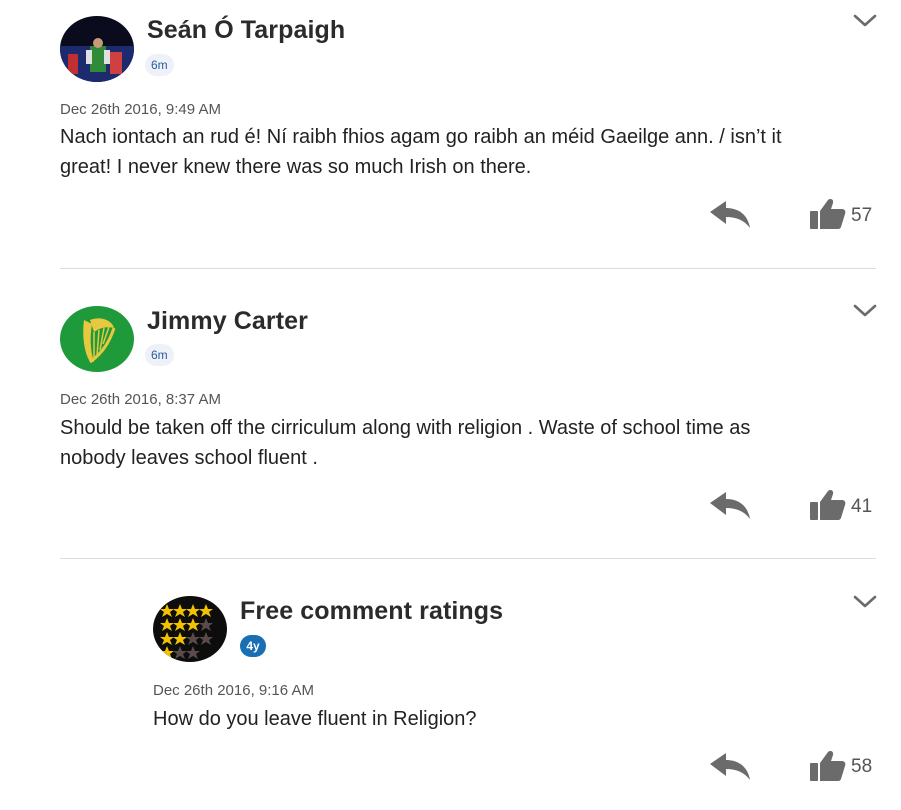 This screenshot has width=901, height=810. Describe the element at coordinates (371, 611) in the screenshot. I see `comment-author: Free comment ratings` at that location.